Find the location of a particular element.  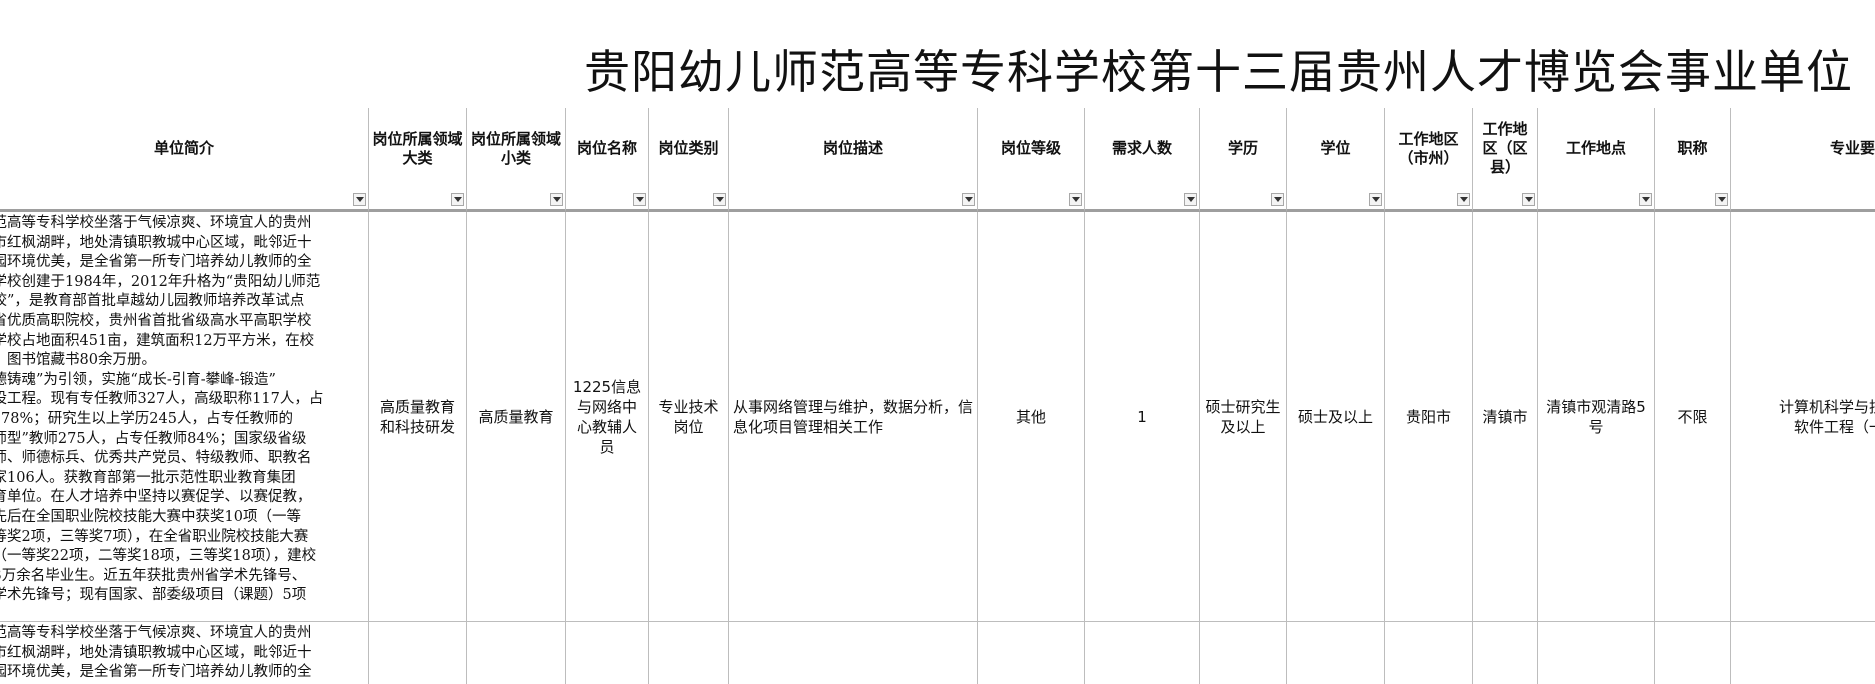

cell-education: 硕士研究生及以上 is located at coordinates (1243, 417).